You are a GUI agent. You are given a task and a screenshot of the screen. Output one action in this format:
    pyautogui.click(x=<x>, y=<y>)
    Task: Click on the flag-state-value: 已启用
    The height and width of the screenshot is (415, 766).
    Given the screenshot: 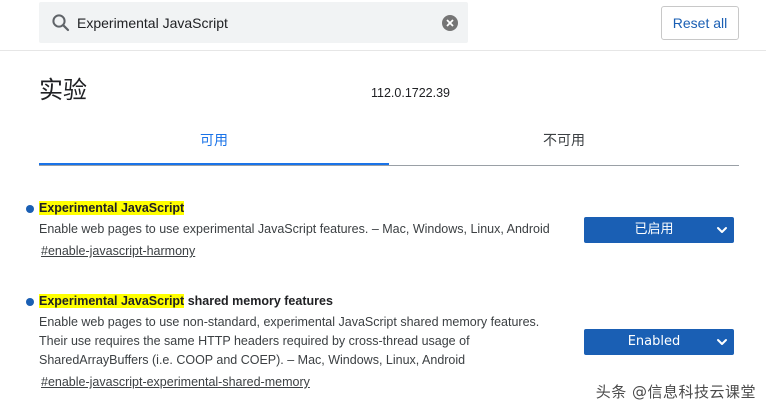 What is the action you would take?
    pyautogui.click(x=654, y=229)
    